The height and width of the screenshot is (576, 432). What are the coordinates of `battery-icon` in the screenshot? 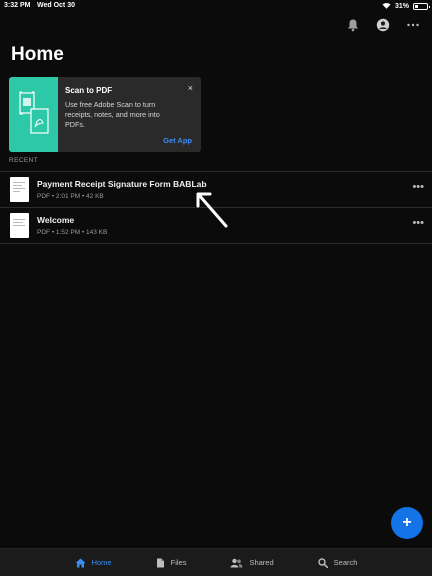 It's located at (421, 6).